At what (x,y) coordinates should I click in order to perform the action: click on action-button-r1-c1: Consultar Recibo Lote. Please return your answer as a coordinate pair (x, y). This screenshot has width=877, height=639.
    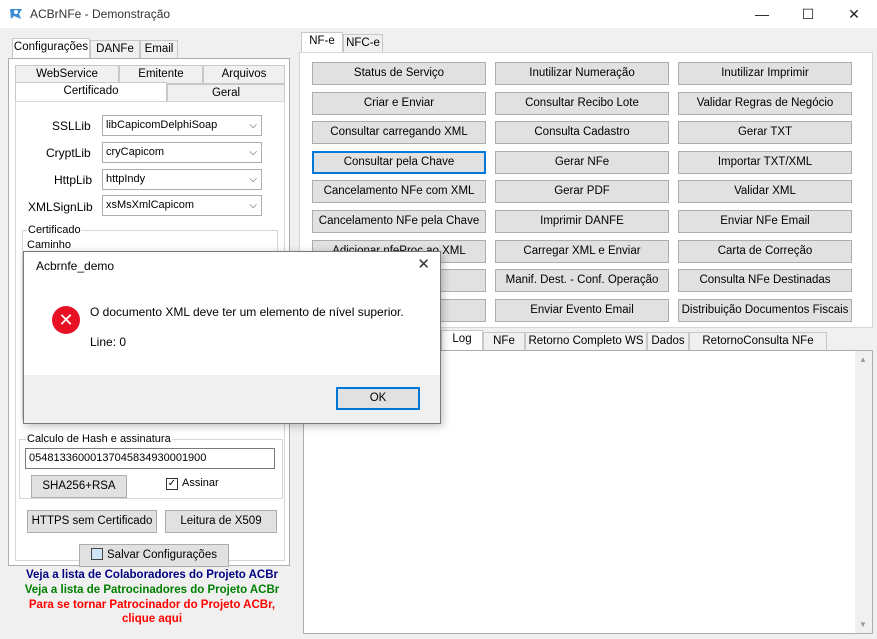
    Looking at the image, I should click on (582, 103).